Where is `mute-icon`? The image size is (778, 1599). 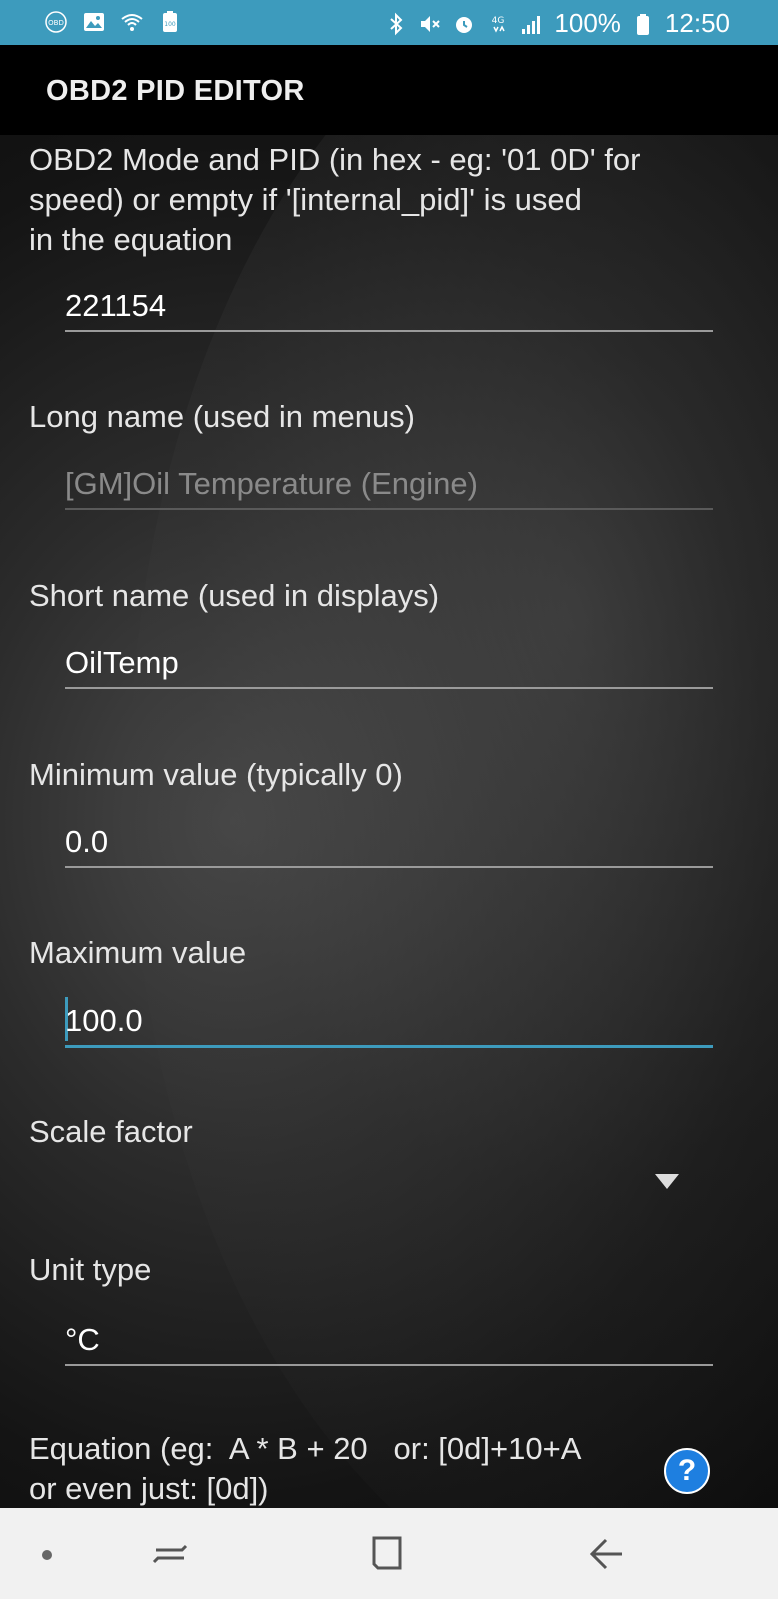 mute-icon is located at coordinates (431, 23).